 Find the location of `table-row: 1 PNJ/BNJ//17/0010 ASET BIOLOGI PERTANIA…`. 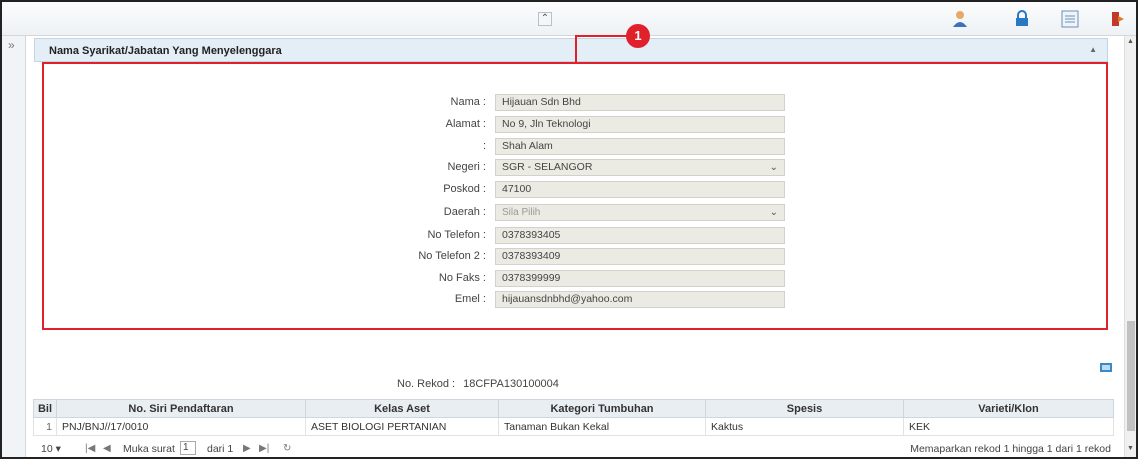

table-row: 1 PNJ/BNJ//17/0010 ASET BIOLOGI PERTANIA… is located at coordinates (573, 426).